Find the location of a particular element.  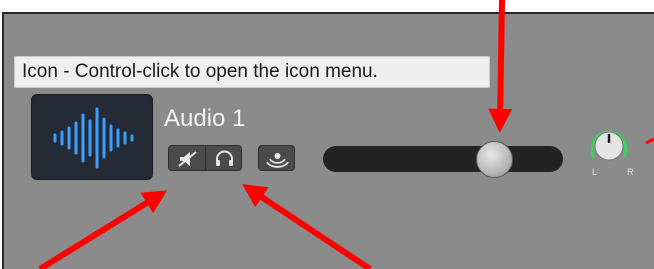

volume-slider-knob is located at coordinates (494, 159).